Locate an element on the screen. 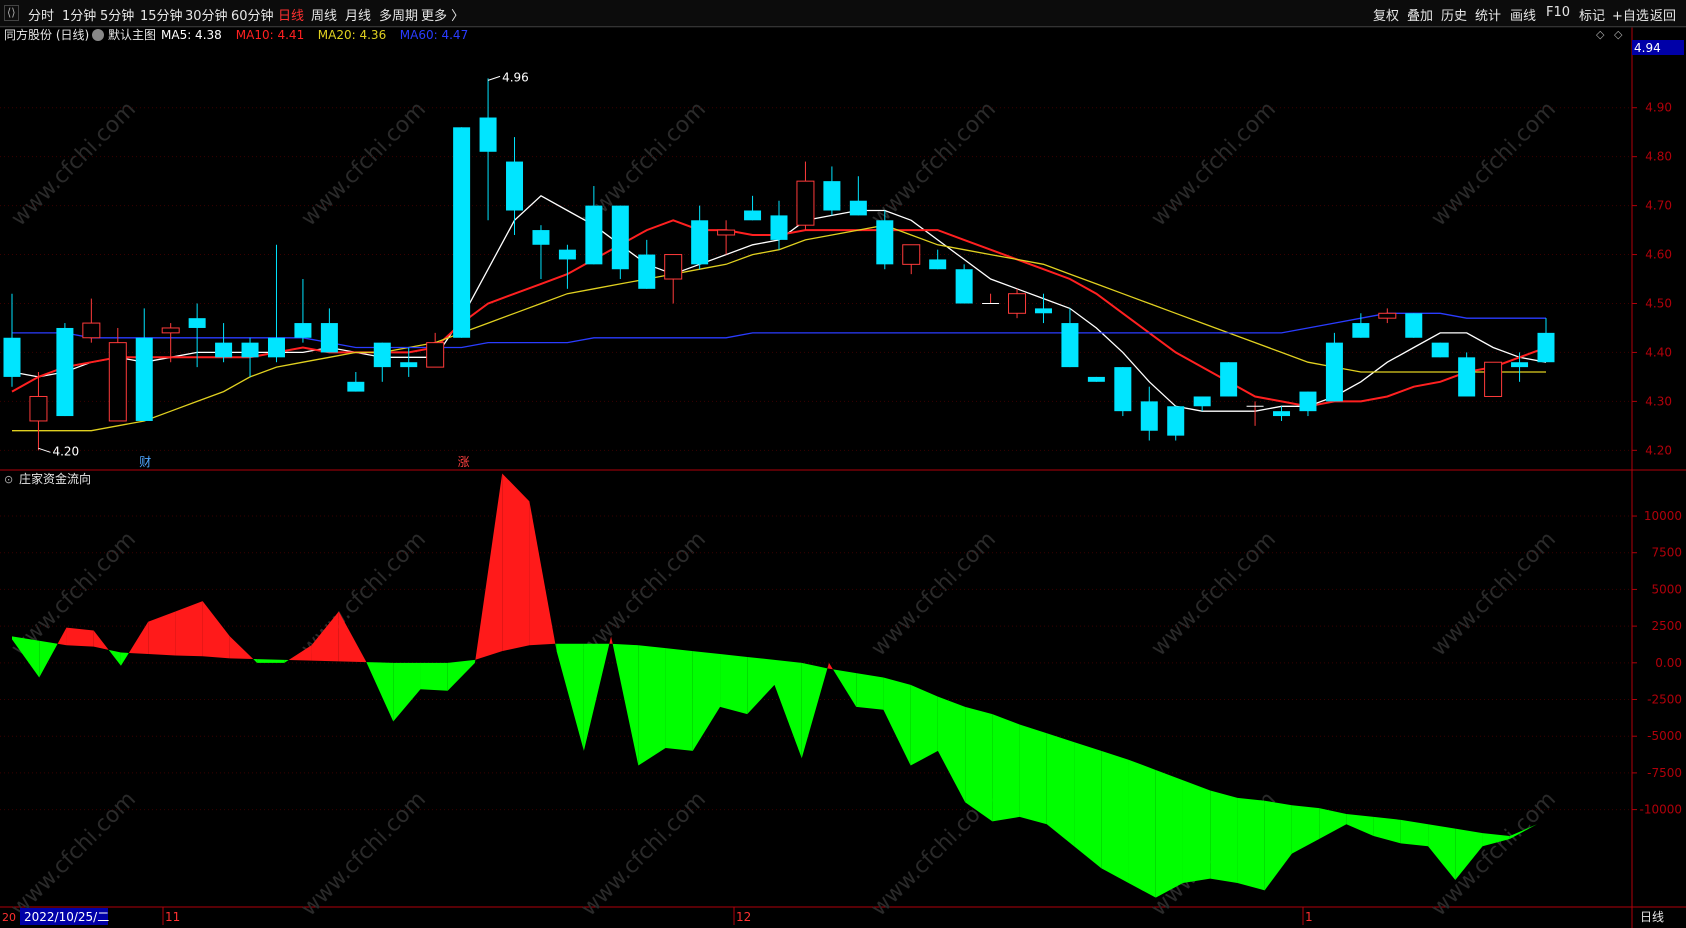 The height and width of the screenshot is (928, 1686). period-7: 周线 is located at coordinates (324, 14).